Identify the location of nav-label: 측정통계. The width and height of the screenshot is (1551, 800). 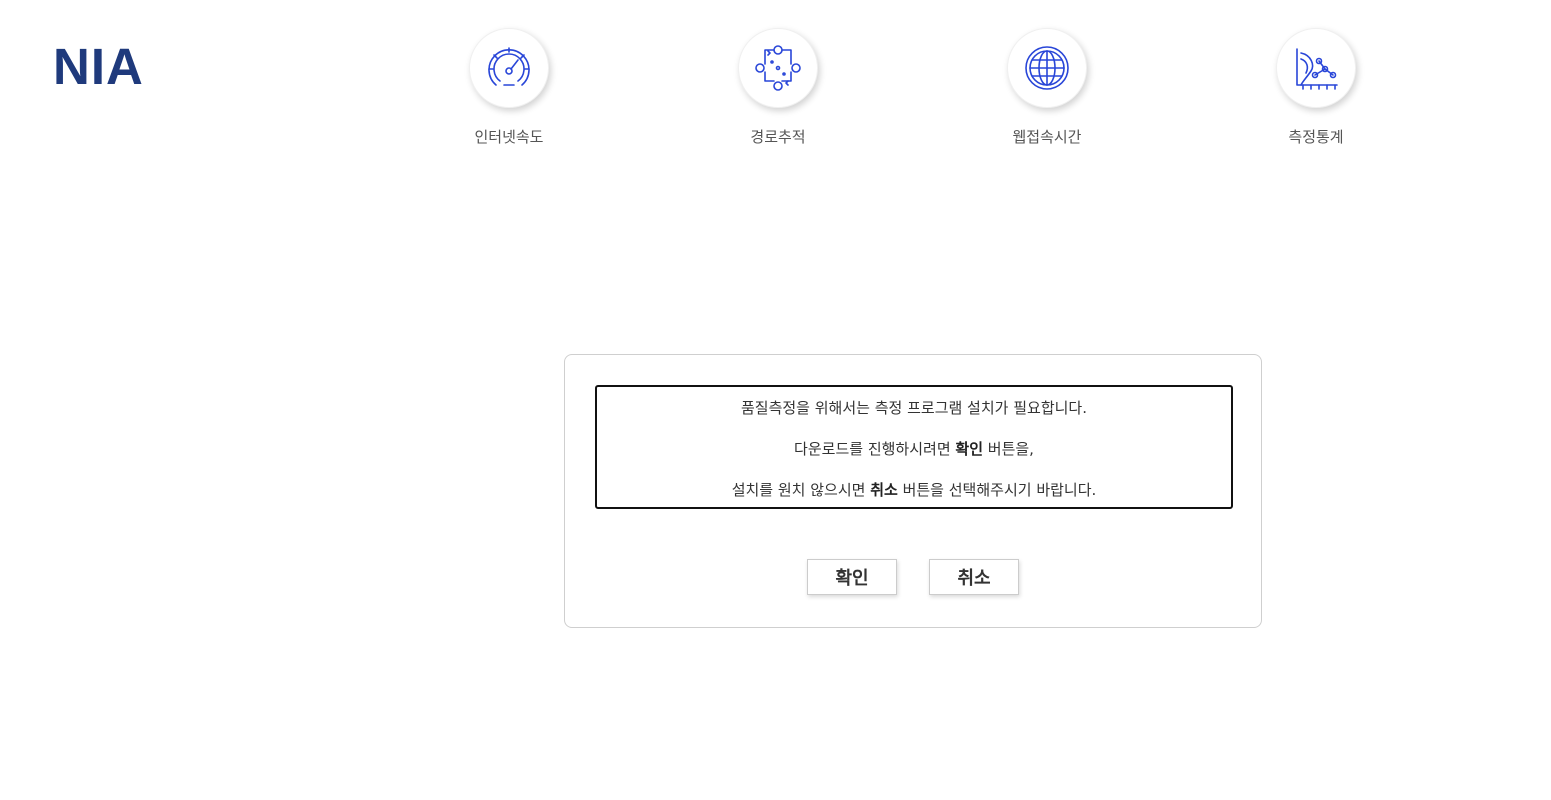
(1316, 137).